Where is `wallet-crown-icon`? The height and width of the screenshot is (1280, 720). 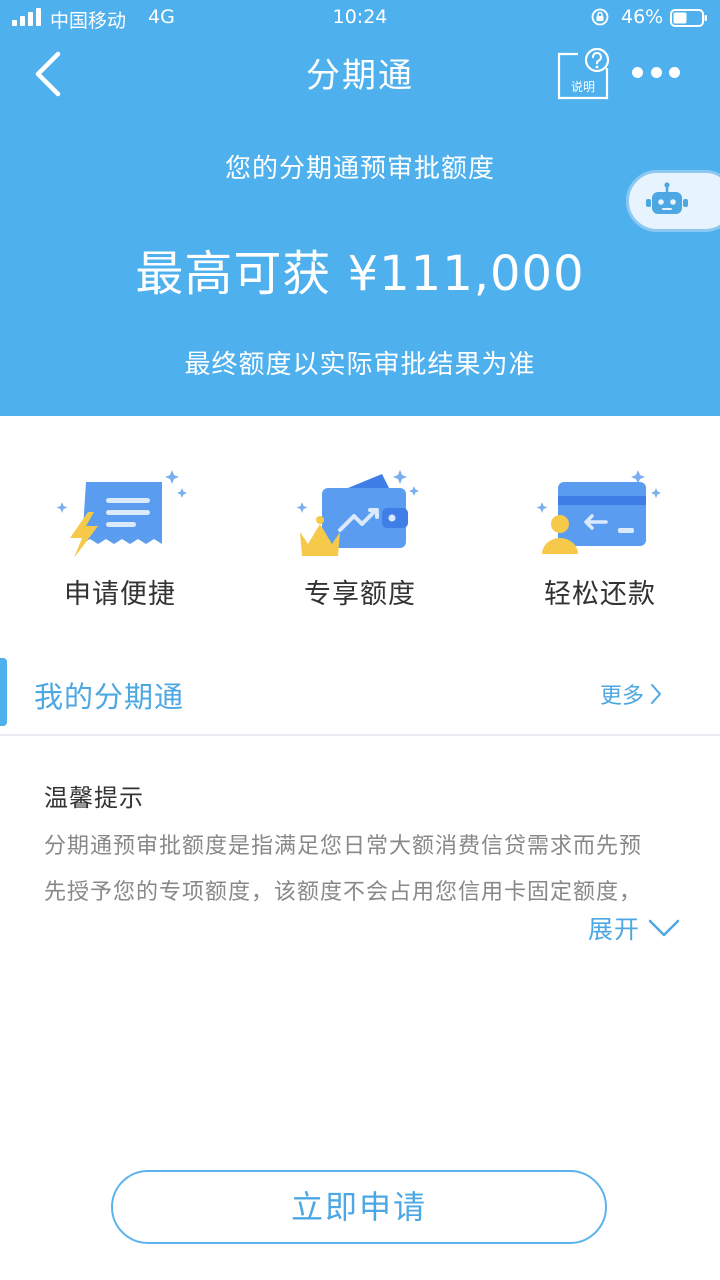
wallet-crown-icon is located at coordinates (357, 513).